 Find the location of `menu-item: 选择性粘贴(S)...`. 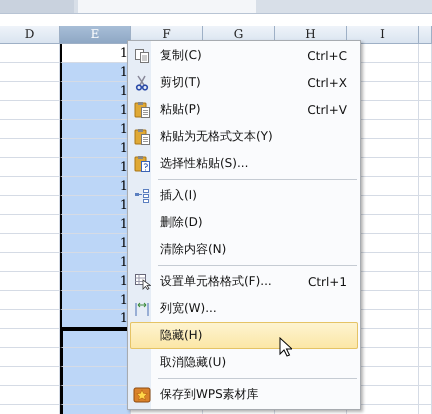

menu-item: 选择性粘贴(S)... is located at coordinates (244, 163).